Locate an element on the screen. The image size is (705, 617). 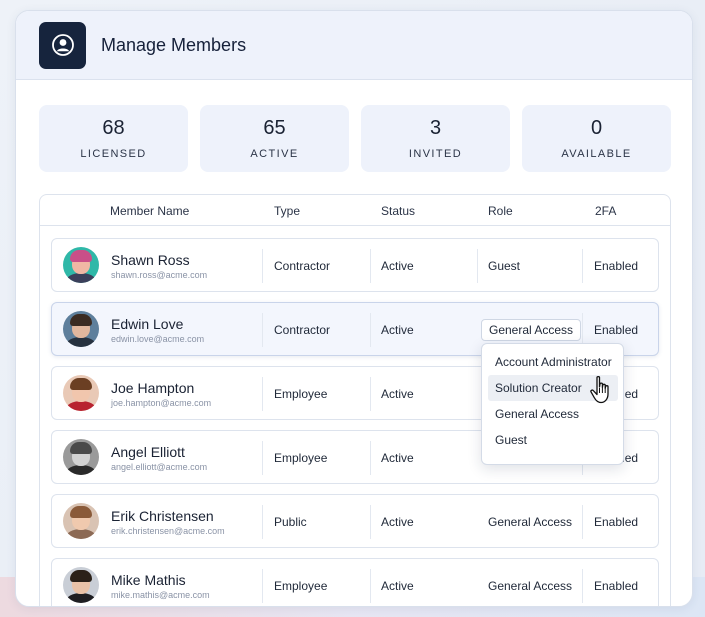
stat-label: LICENSED is located at coordinates (113, 154).